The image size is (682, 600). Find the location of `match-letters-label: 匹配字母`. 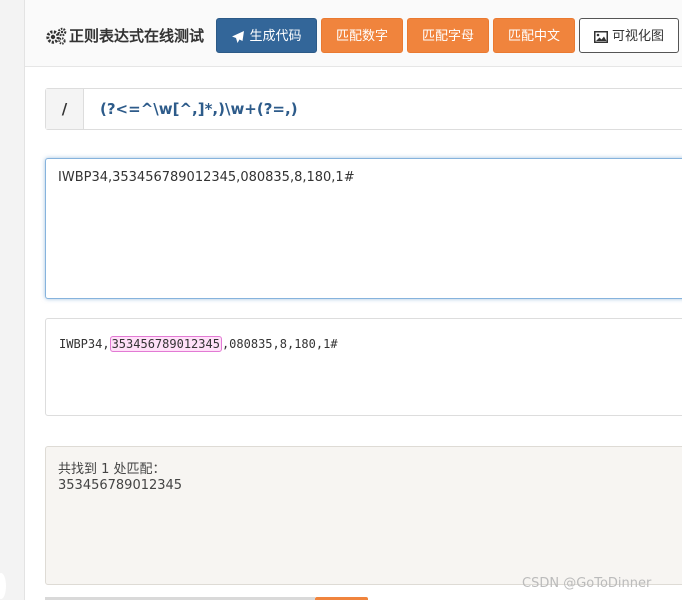

match-letters-label: 匹配字母 is located at coordinates (447, 36).